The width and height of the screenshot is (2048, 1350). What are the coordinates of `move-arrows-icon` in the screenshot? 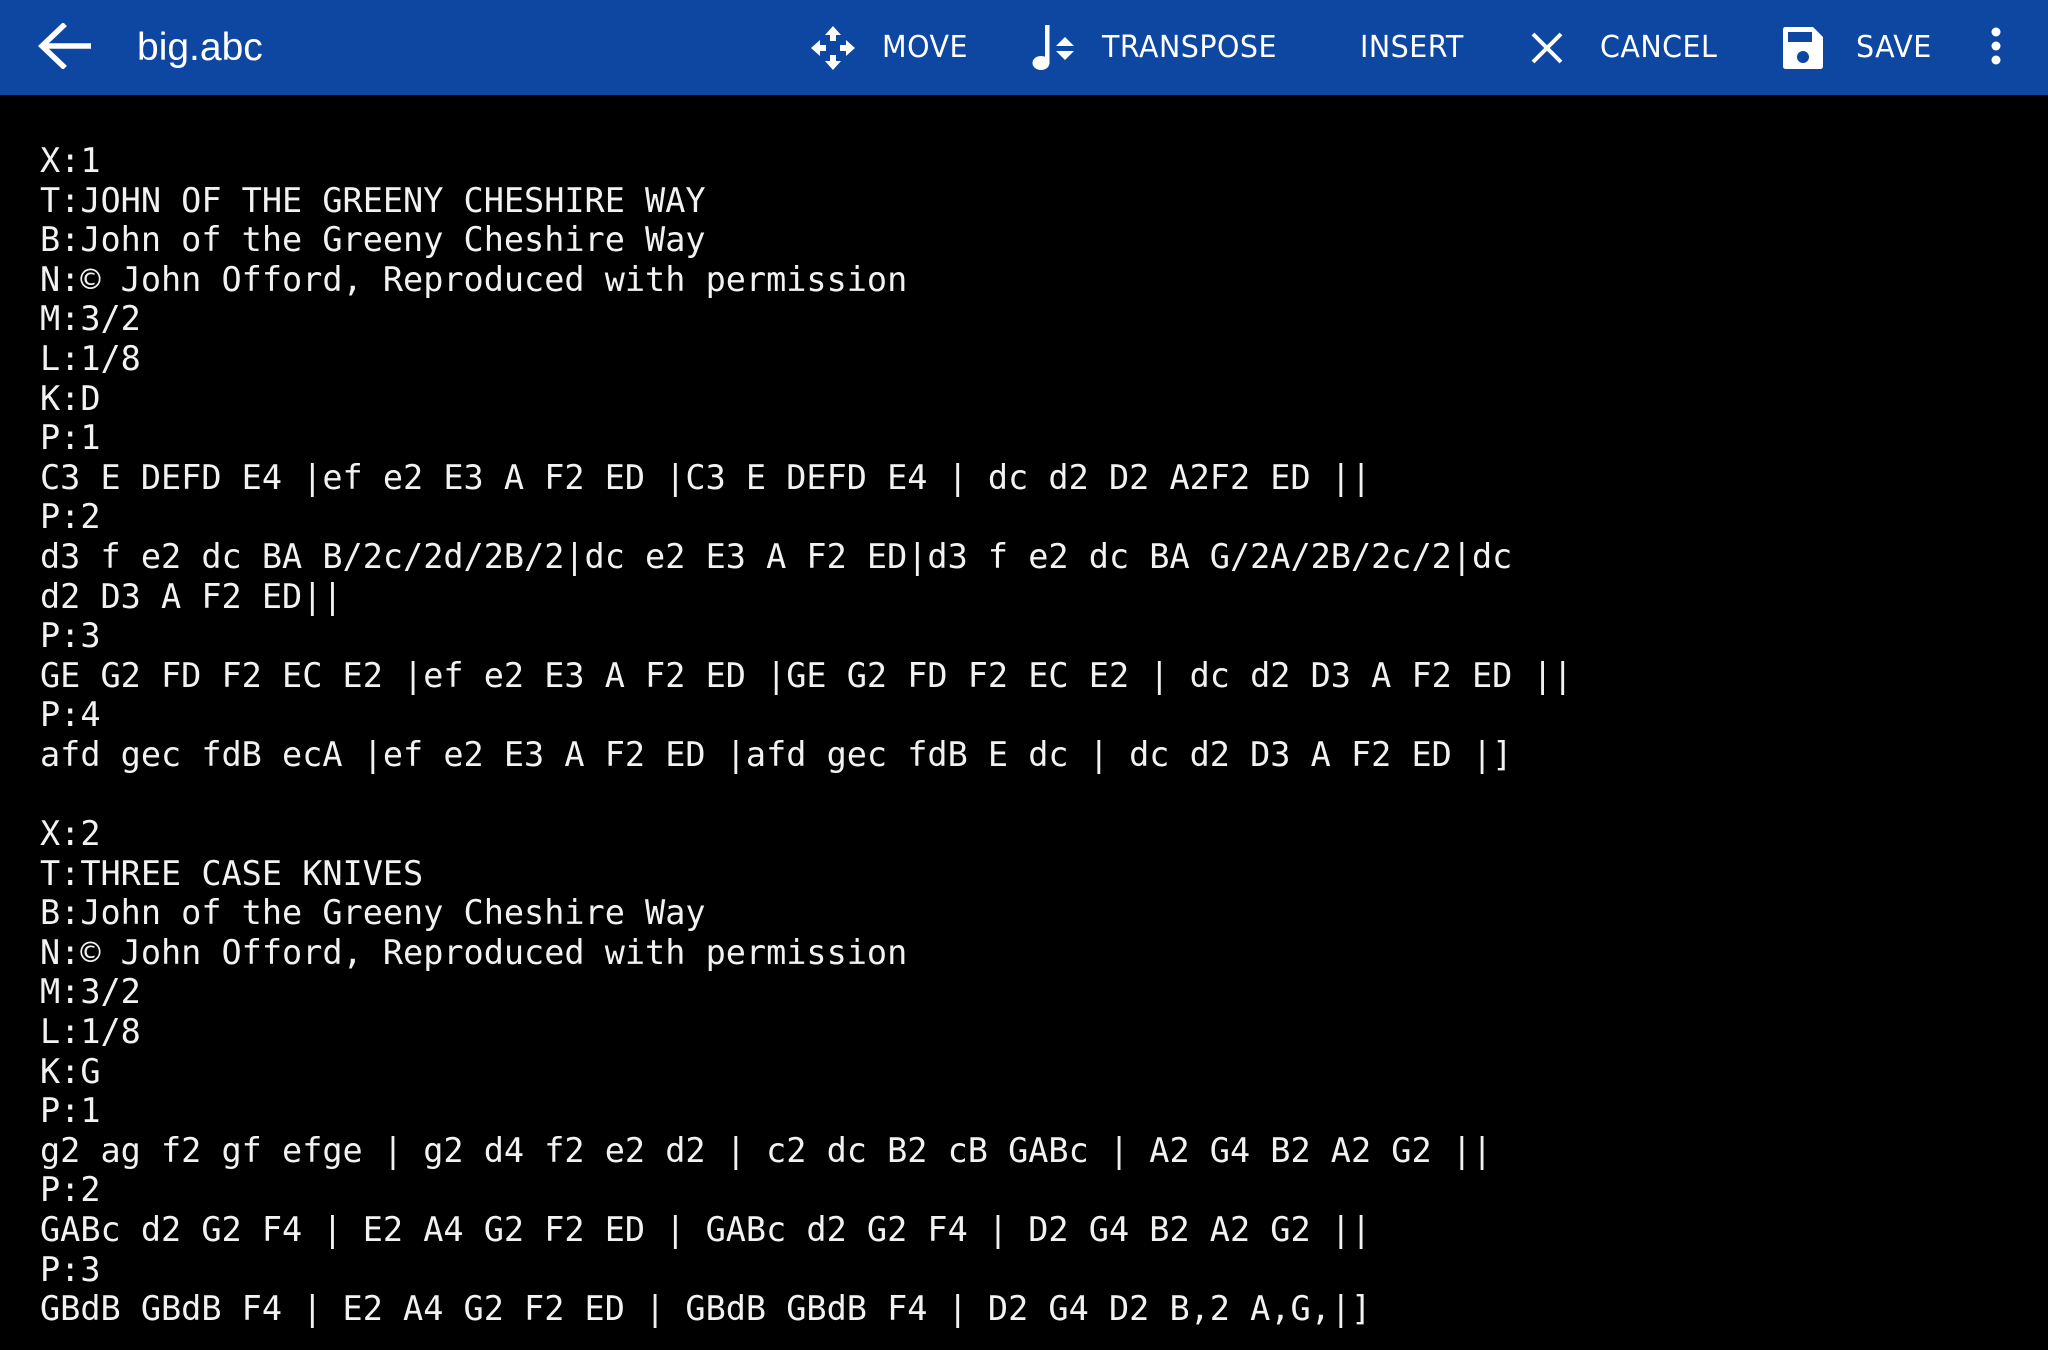 It's located at (833, 48).